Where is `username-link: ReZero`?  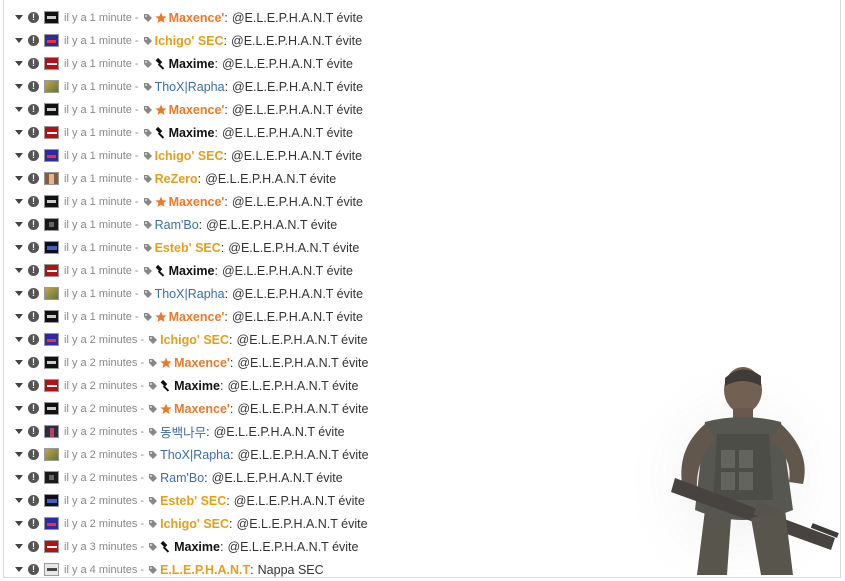
username-link: ReZero is located at coordinates (176, 179).